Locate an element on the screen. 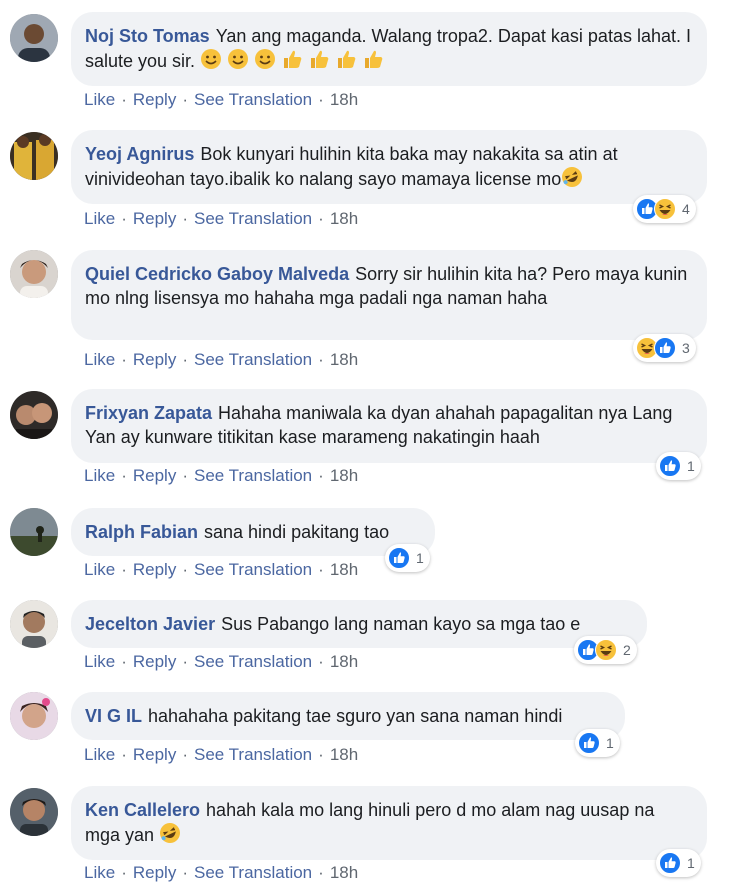 Image resolution: width=750 pixels, height=893 pixels. reaction-summary: 4 is located at coordinates (664, 209).